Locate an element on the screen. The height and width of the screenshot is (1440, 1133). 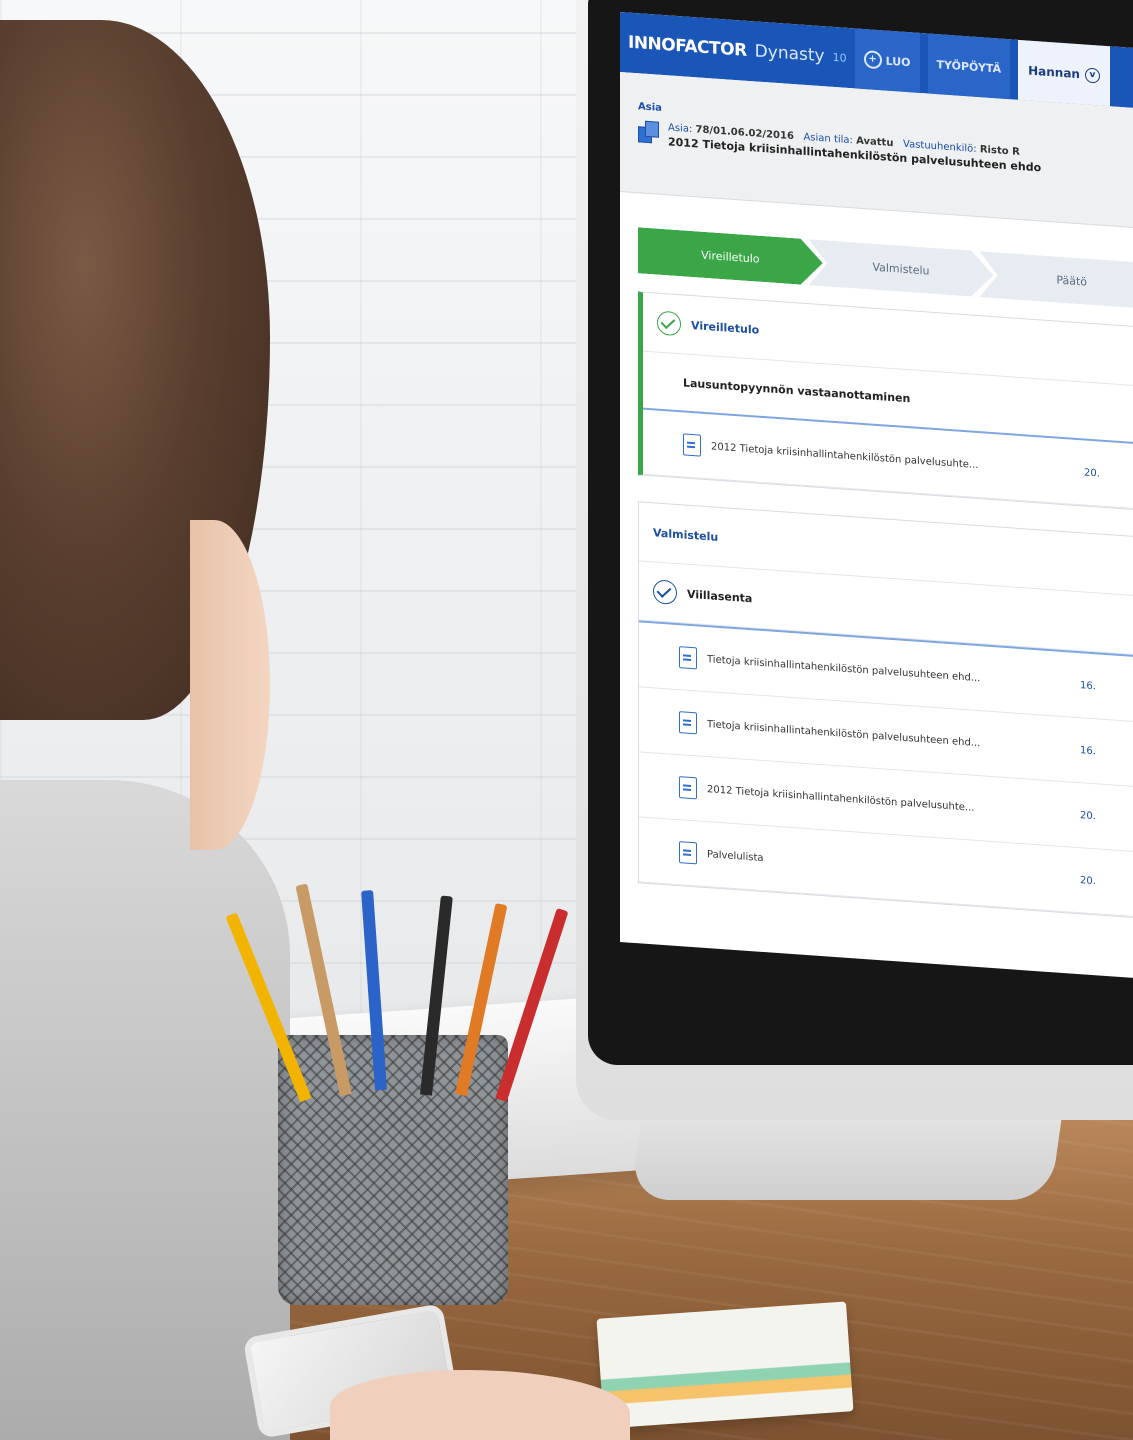
pencil-cup is located at coordinates (393, 1170).